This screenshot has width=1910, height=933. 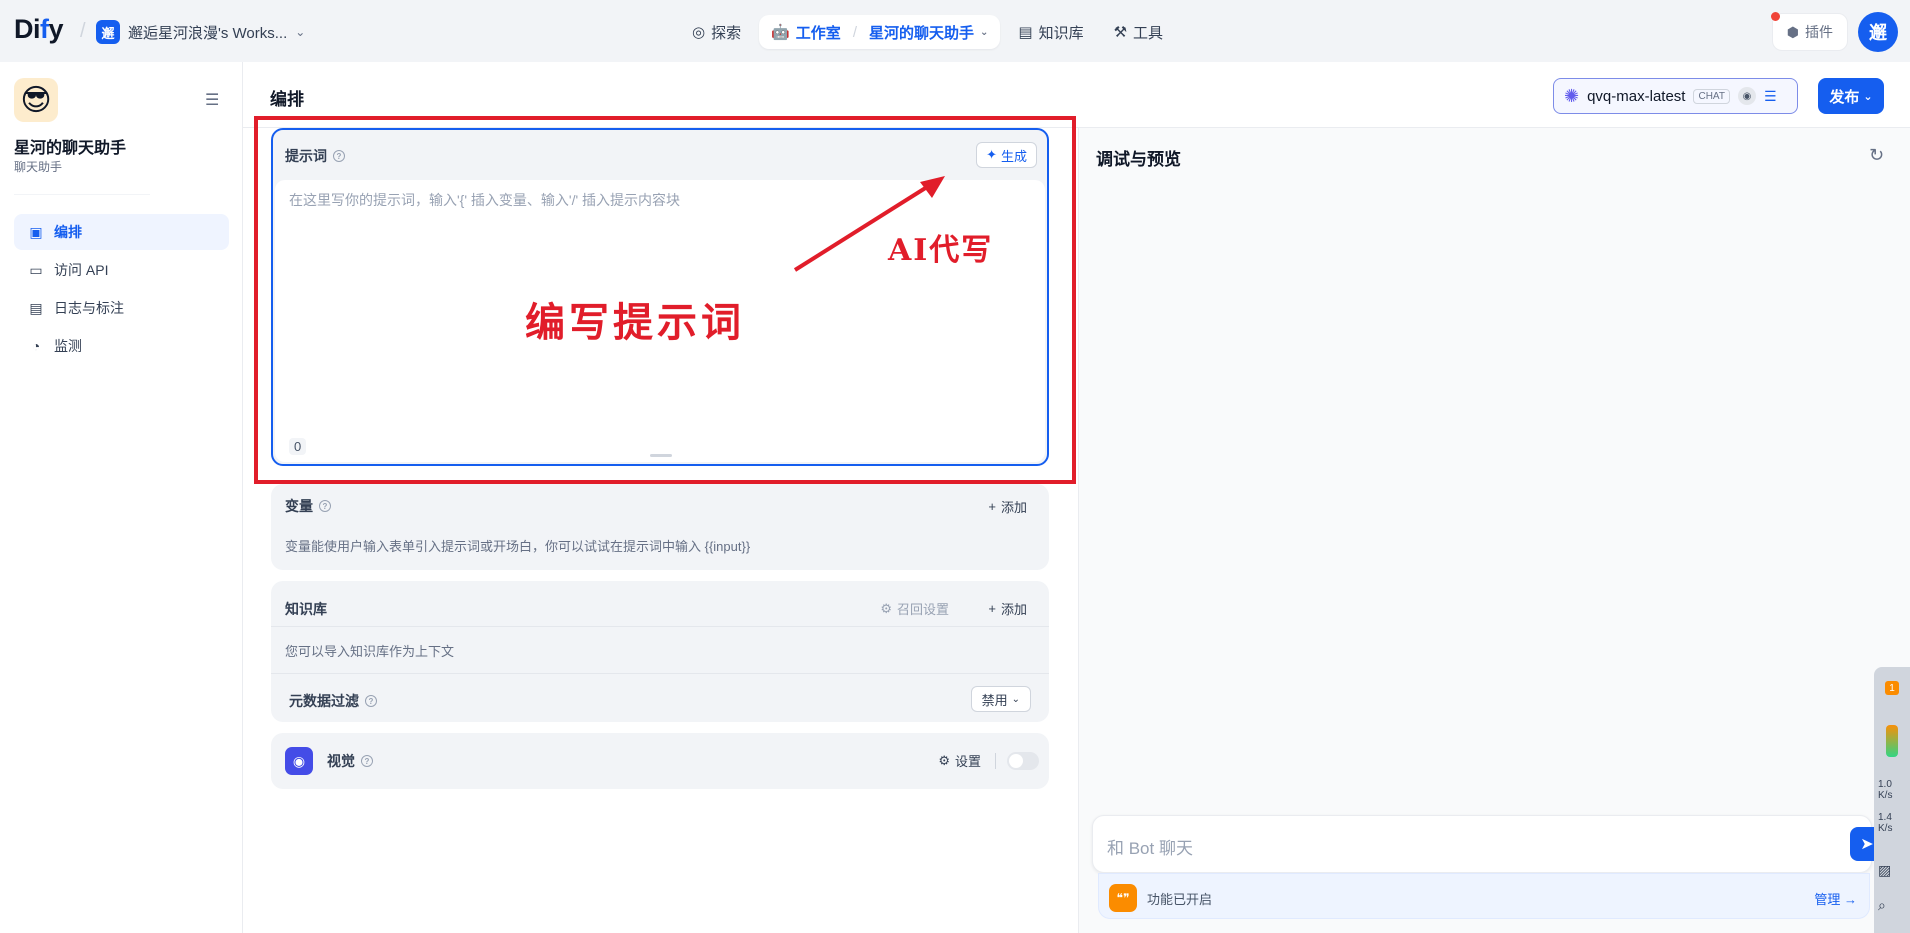 I want to click on app-title: 星河的聊天助手, so click(x=70, y=148).